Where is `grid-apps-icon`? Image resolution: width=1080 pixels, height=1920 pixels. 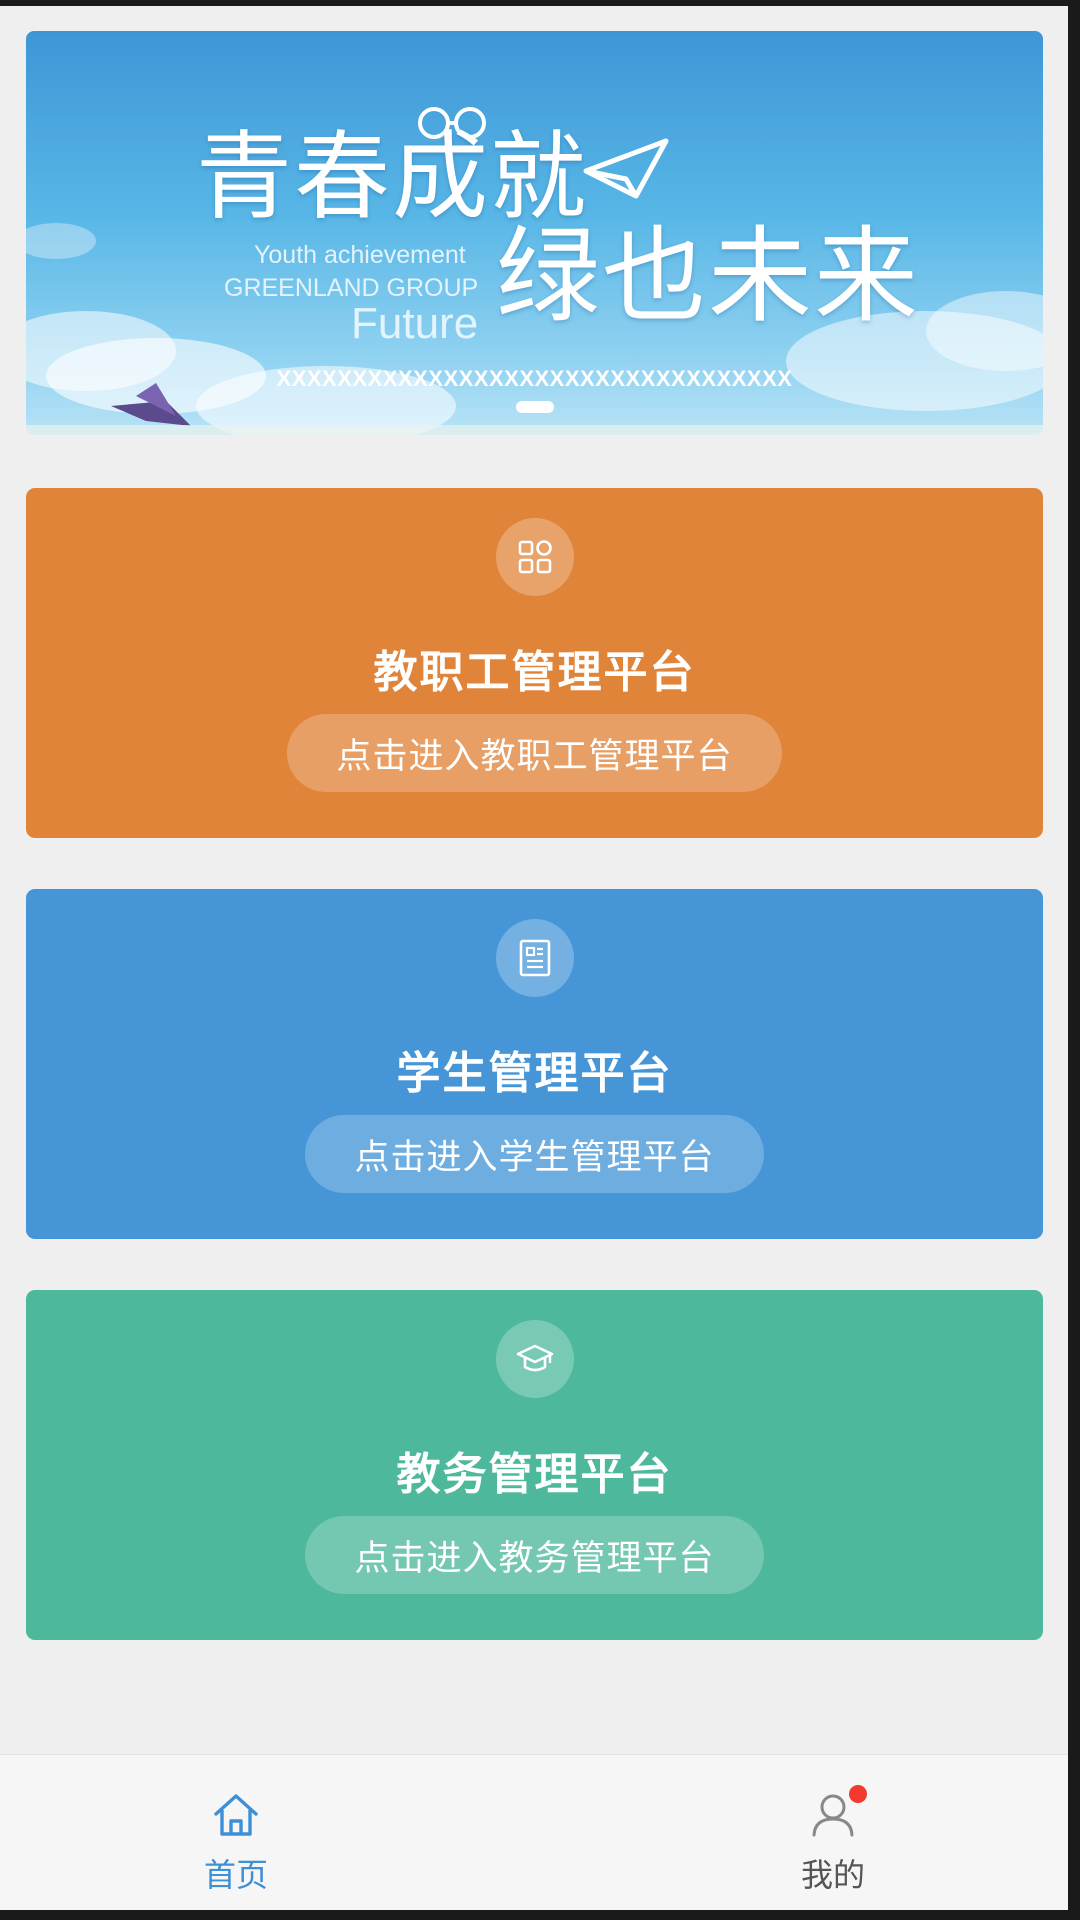 grid-apps-icon is located at coordinates (535, 557).